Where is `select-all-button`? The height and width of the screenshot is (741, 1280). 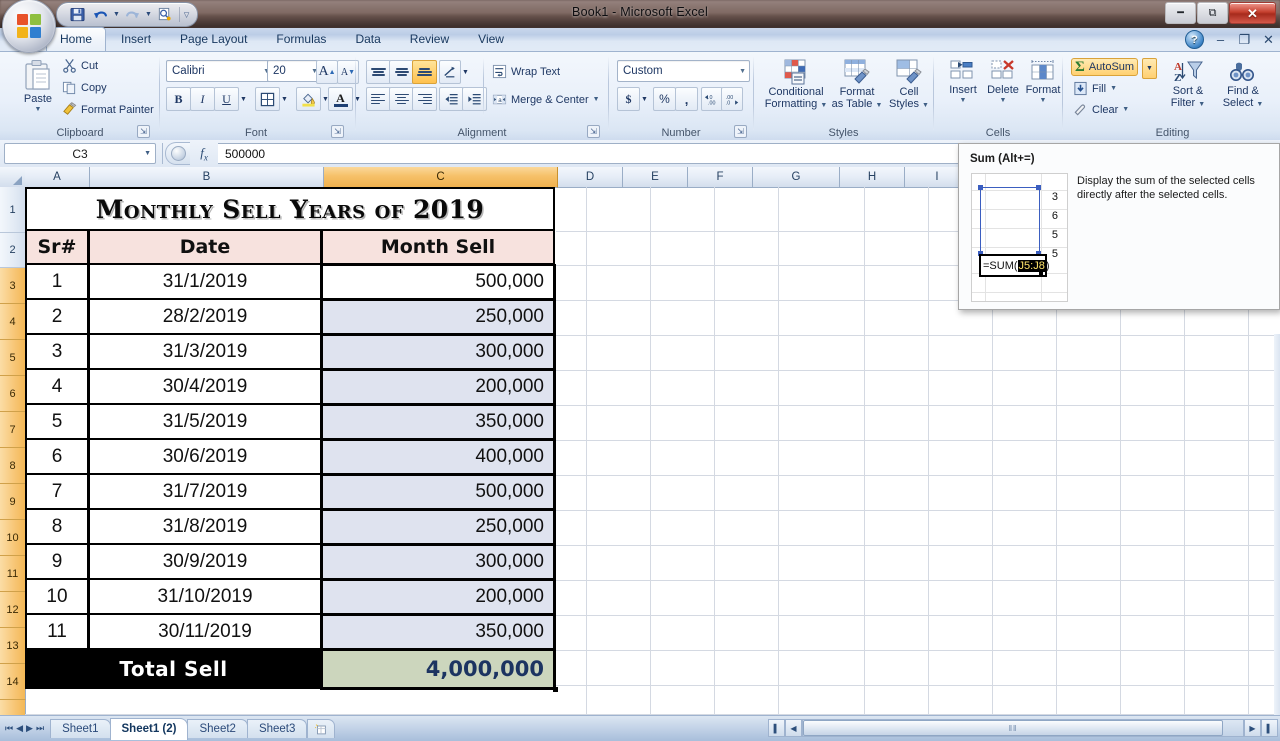 select-all-button is located at coordinates (13, 177).